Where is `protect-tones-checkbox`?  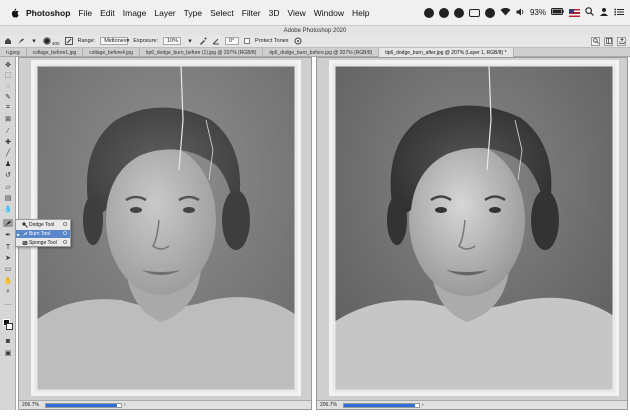
protect-tones-checkbox is located at coordinates (247, 41).